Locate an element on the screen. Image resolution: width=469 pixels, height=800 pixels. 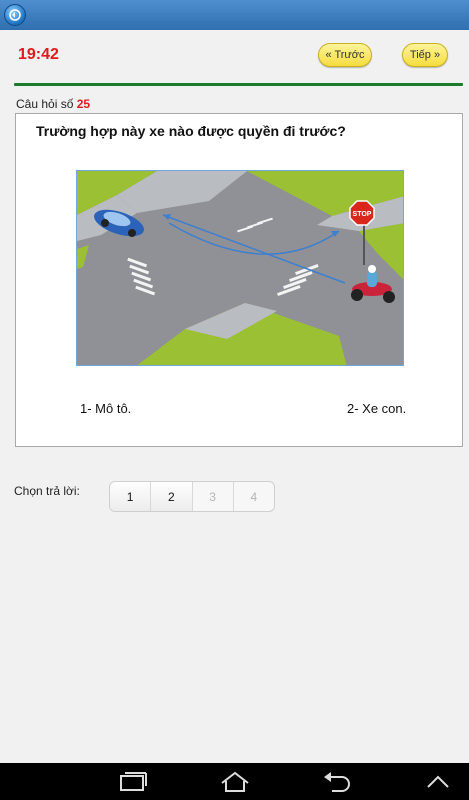
back-icon is located at coordinates (337, 782).